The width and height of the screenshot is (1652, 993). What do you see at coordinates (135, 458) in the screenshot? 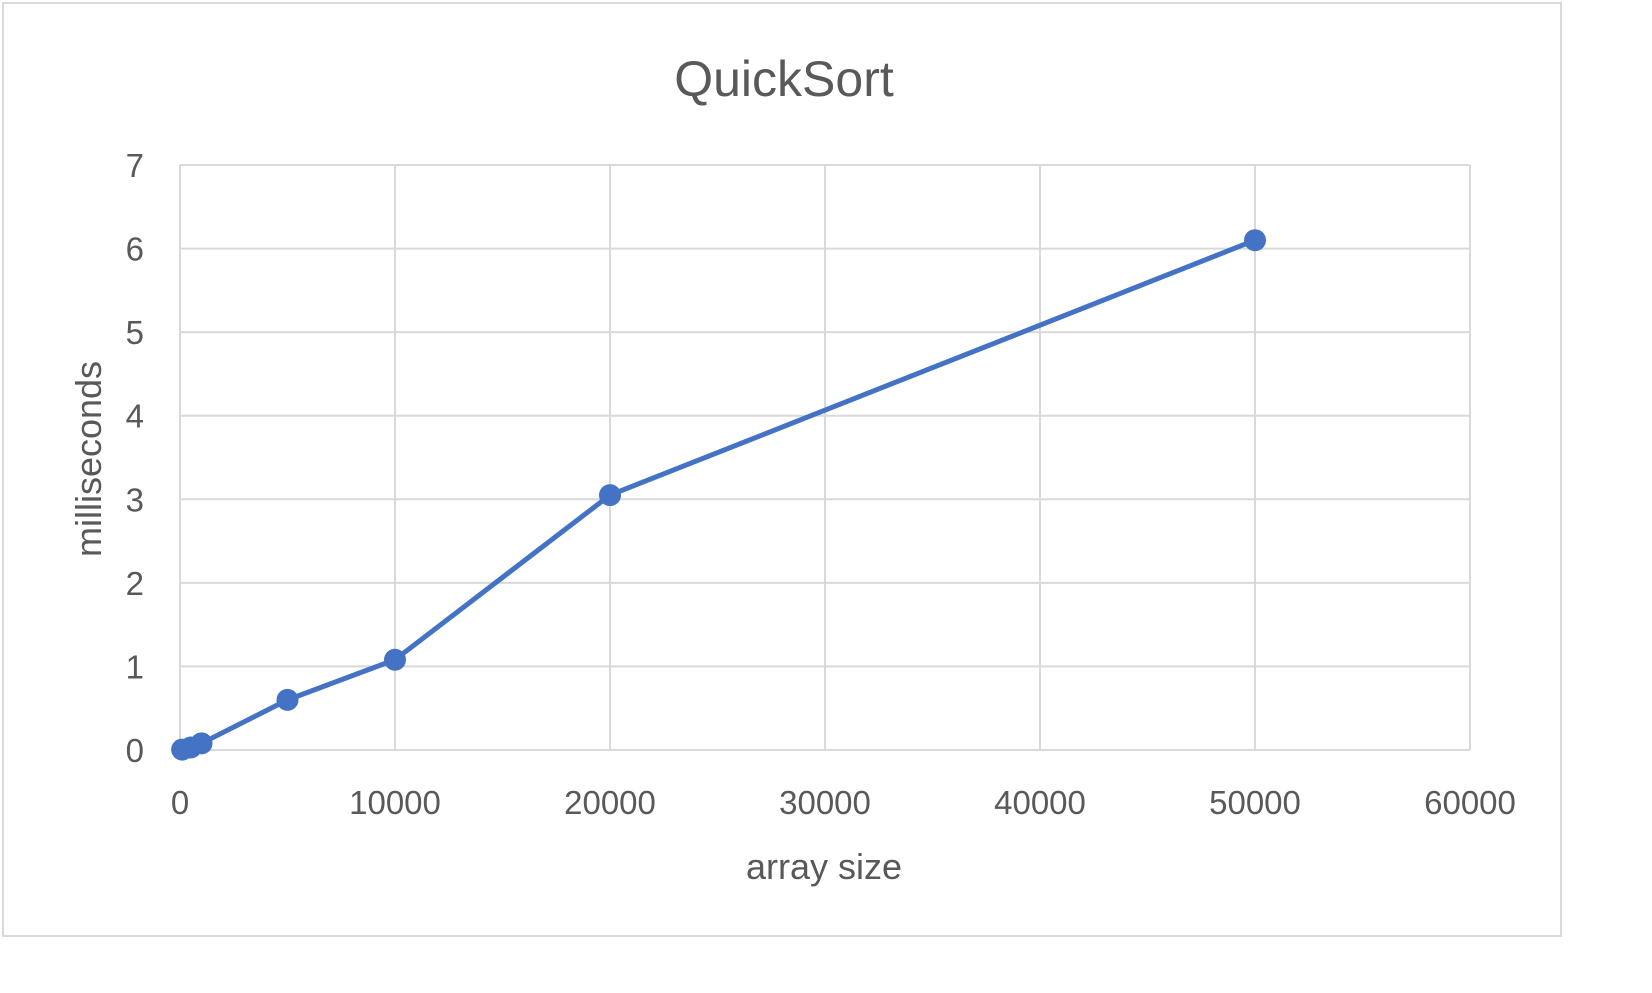
I see `y-axis-ticks: 0 1 2 3 4 5 6 7` at bounding box center [135, 458].